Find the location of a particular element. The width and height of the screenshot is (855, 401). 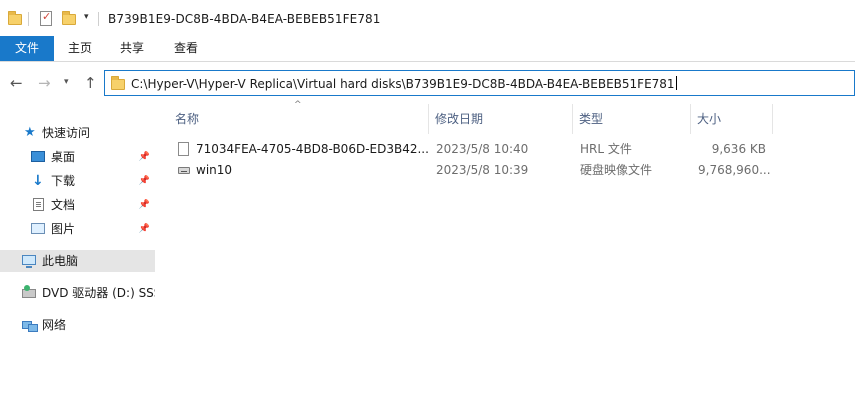

tab-home: 主页 is located at coordinates (80, 48).